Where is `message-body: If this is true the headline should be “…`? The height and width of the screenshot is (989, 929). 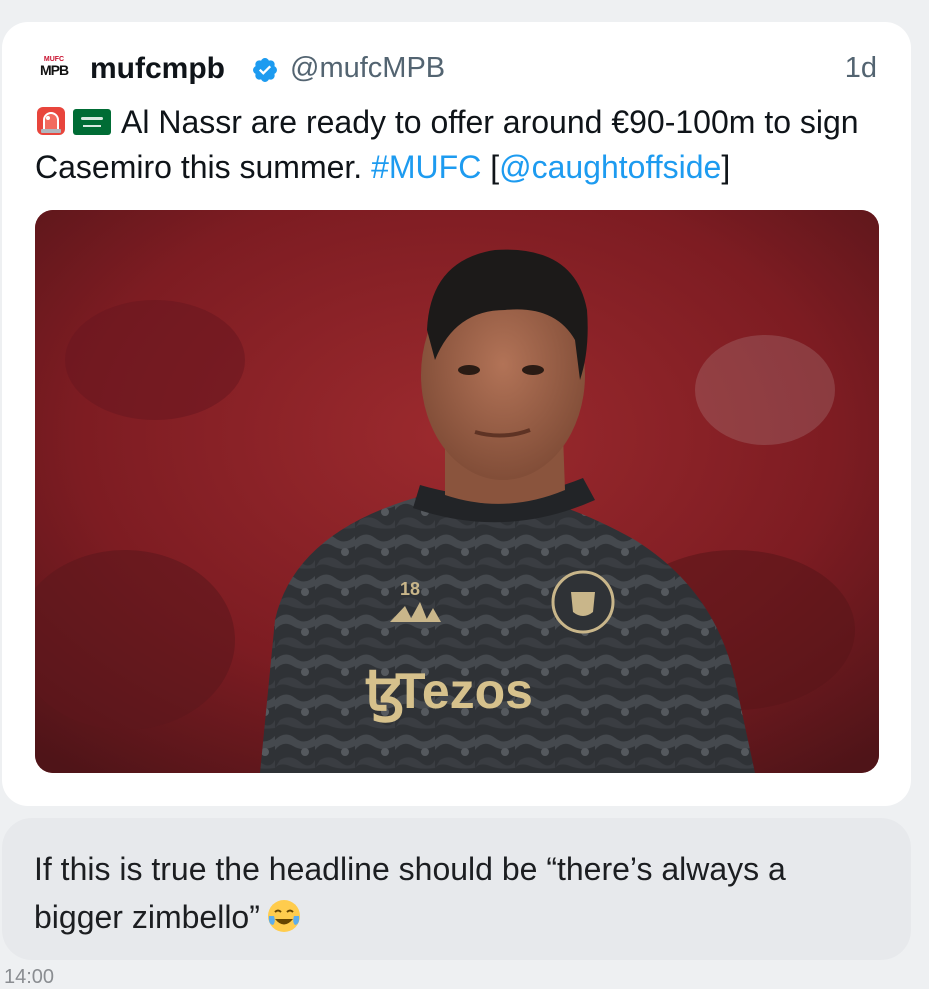 message-body: If this is true the headline should be “… is located at coordinates (410, 893).